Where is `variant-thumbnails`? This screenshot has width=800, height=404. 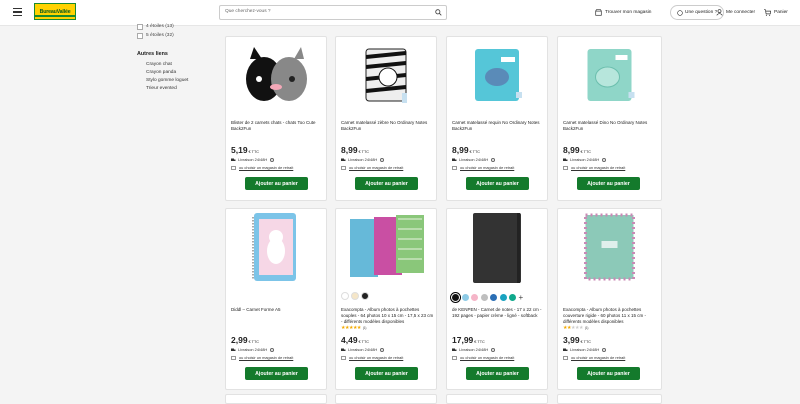
variant-thumbnails is located at coordinates (356, 296).